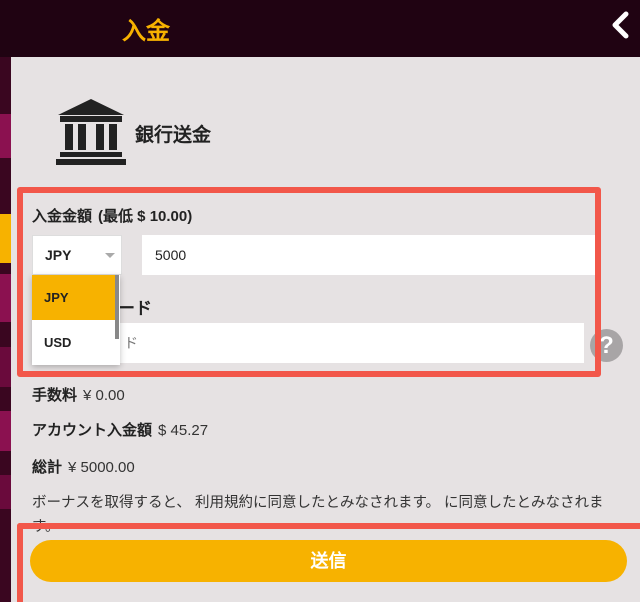  Describe the element at coordinates (55, 395) in the screenshot. I see `fee-label: 手数料` at that location.